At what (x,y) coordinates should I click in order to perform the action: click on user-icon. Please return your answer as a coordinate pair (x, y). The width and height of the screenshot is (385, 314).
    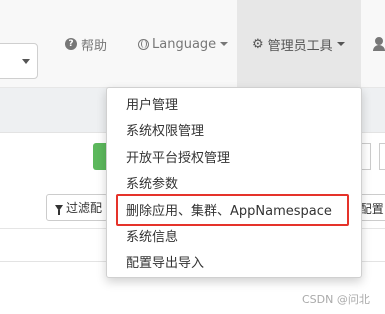
    Looking at the image, I should click on (379, 44).